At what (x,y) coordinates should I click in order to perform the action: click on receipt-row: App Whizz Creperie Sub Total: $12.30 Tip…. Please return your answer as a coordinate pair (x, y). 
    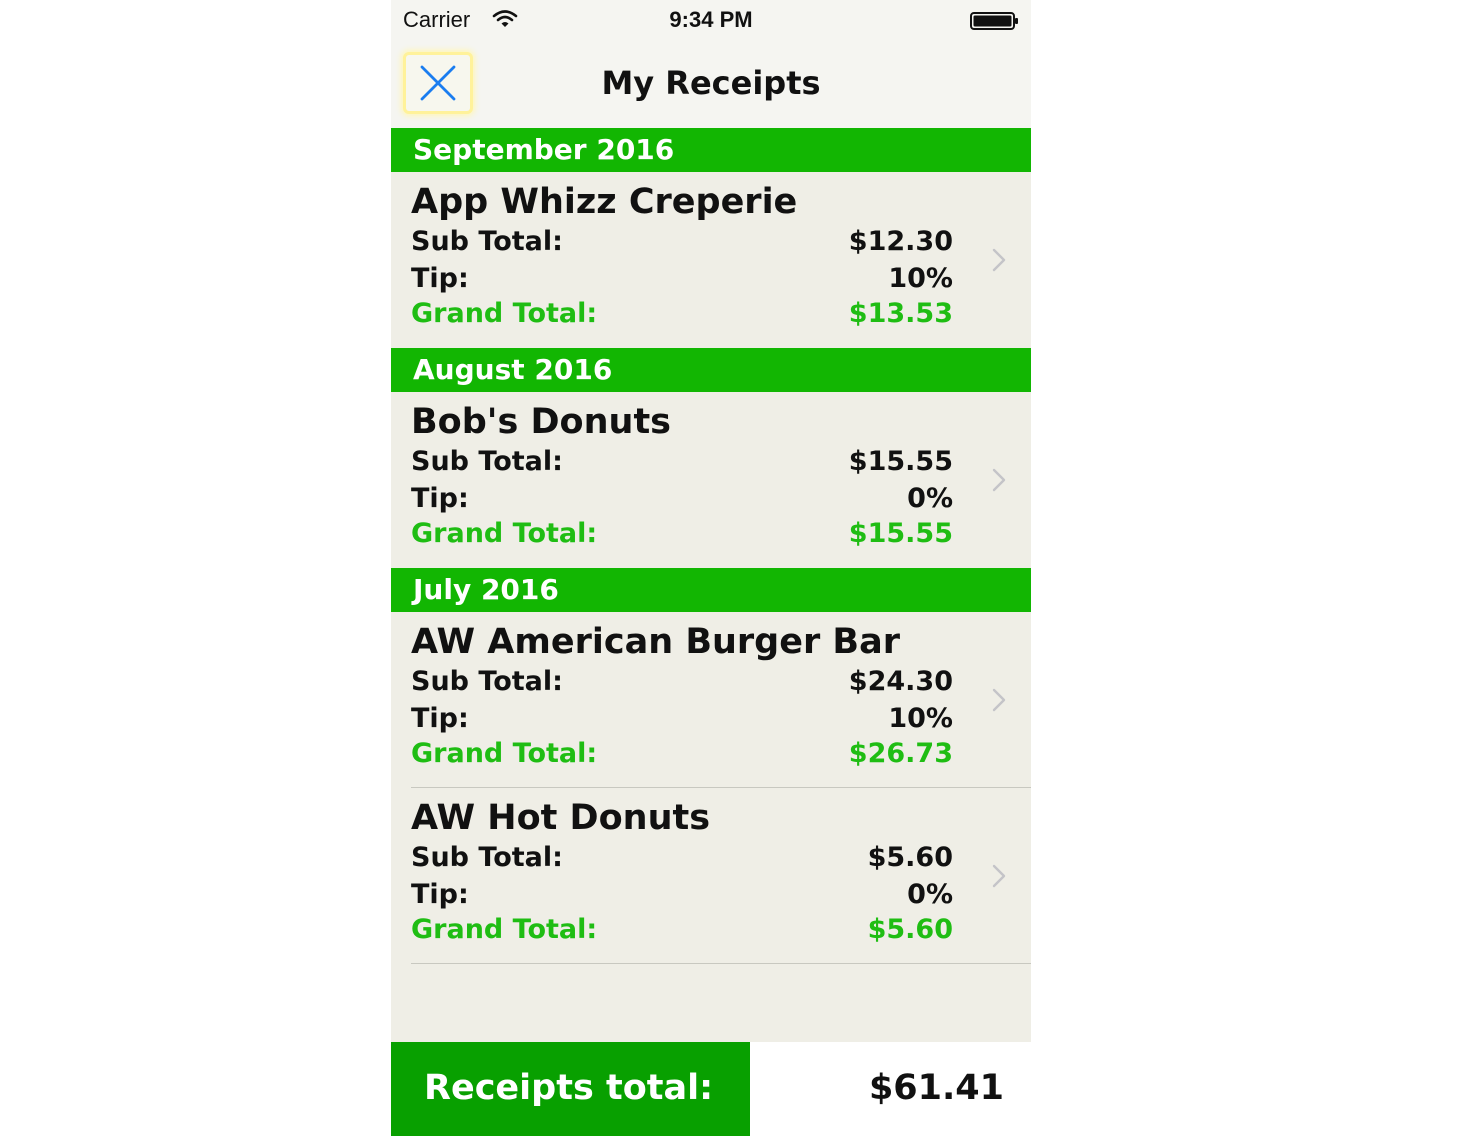
    Looking at the image, I should click on (711, 260).